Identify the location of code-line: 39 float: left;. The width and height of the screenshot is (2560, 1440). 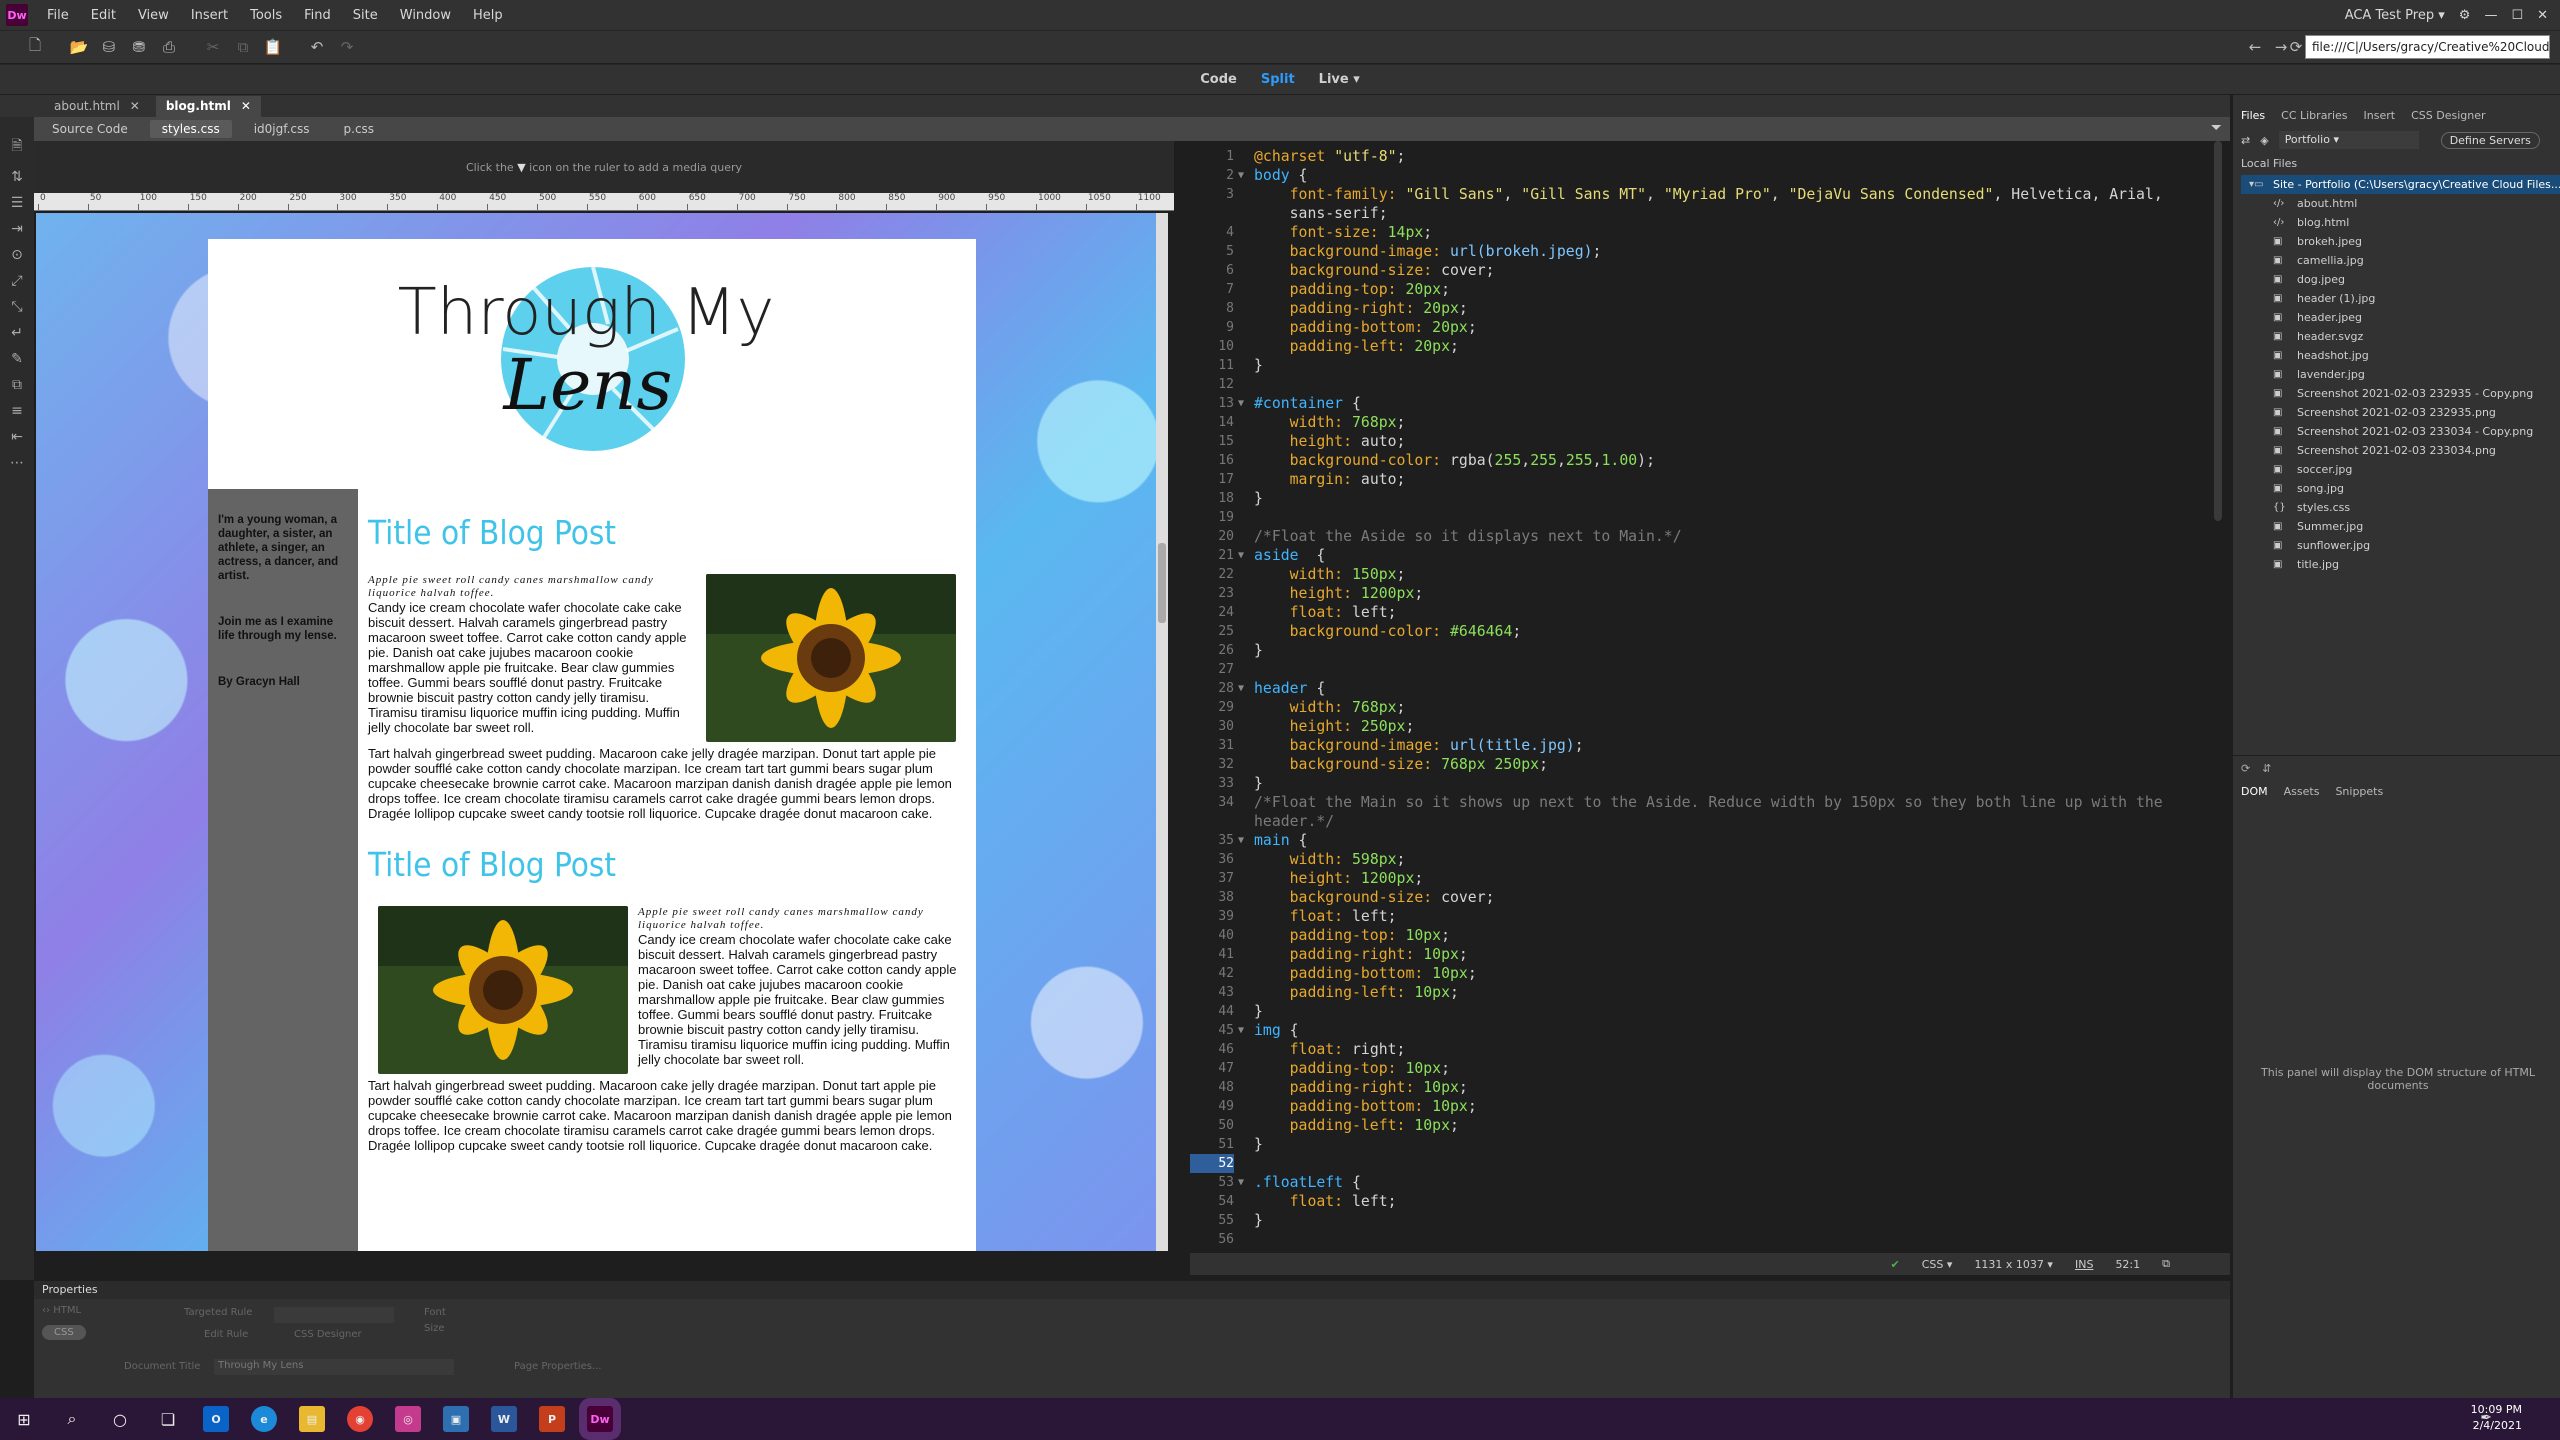
(1710, 916).